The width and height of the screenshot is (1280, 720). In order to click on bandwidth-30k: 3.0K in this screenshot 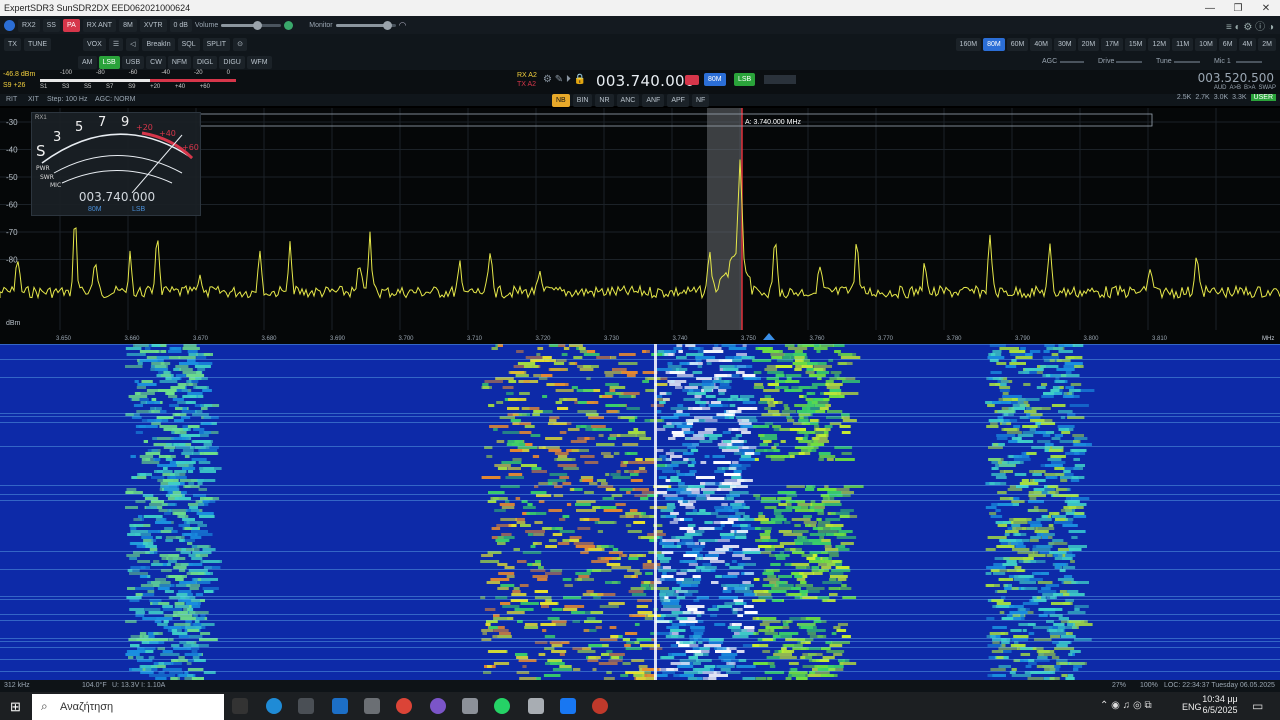, I will do `click(1221, 97)`.